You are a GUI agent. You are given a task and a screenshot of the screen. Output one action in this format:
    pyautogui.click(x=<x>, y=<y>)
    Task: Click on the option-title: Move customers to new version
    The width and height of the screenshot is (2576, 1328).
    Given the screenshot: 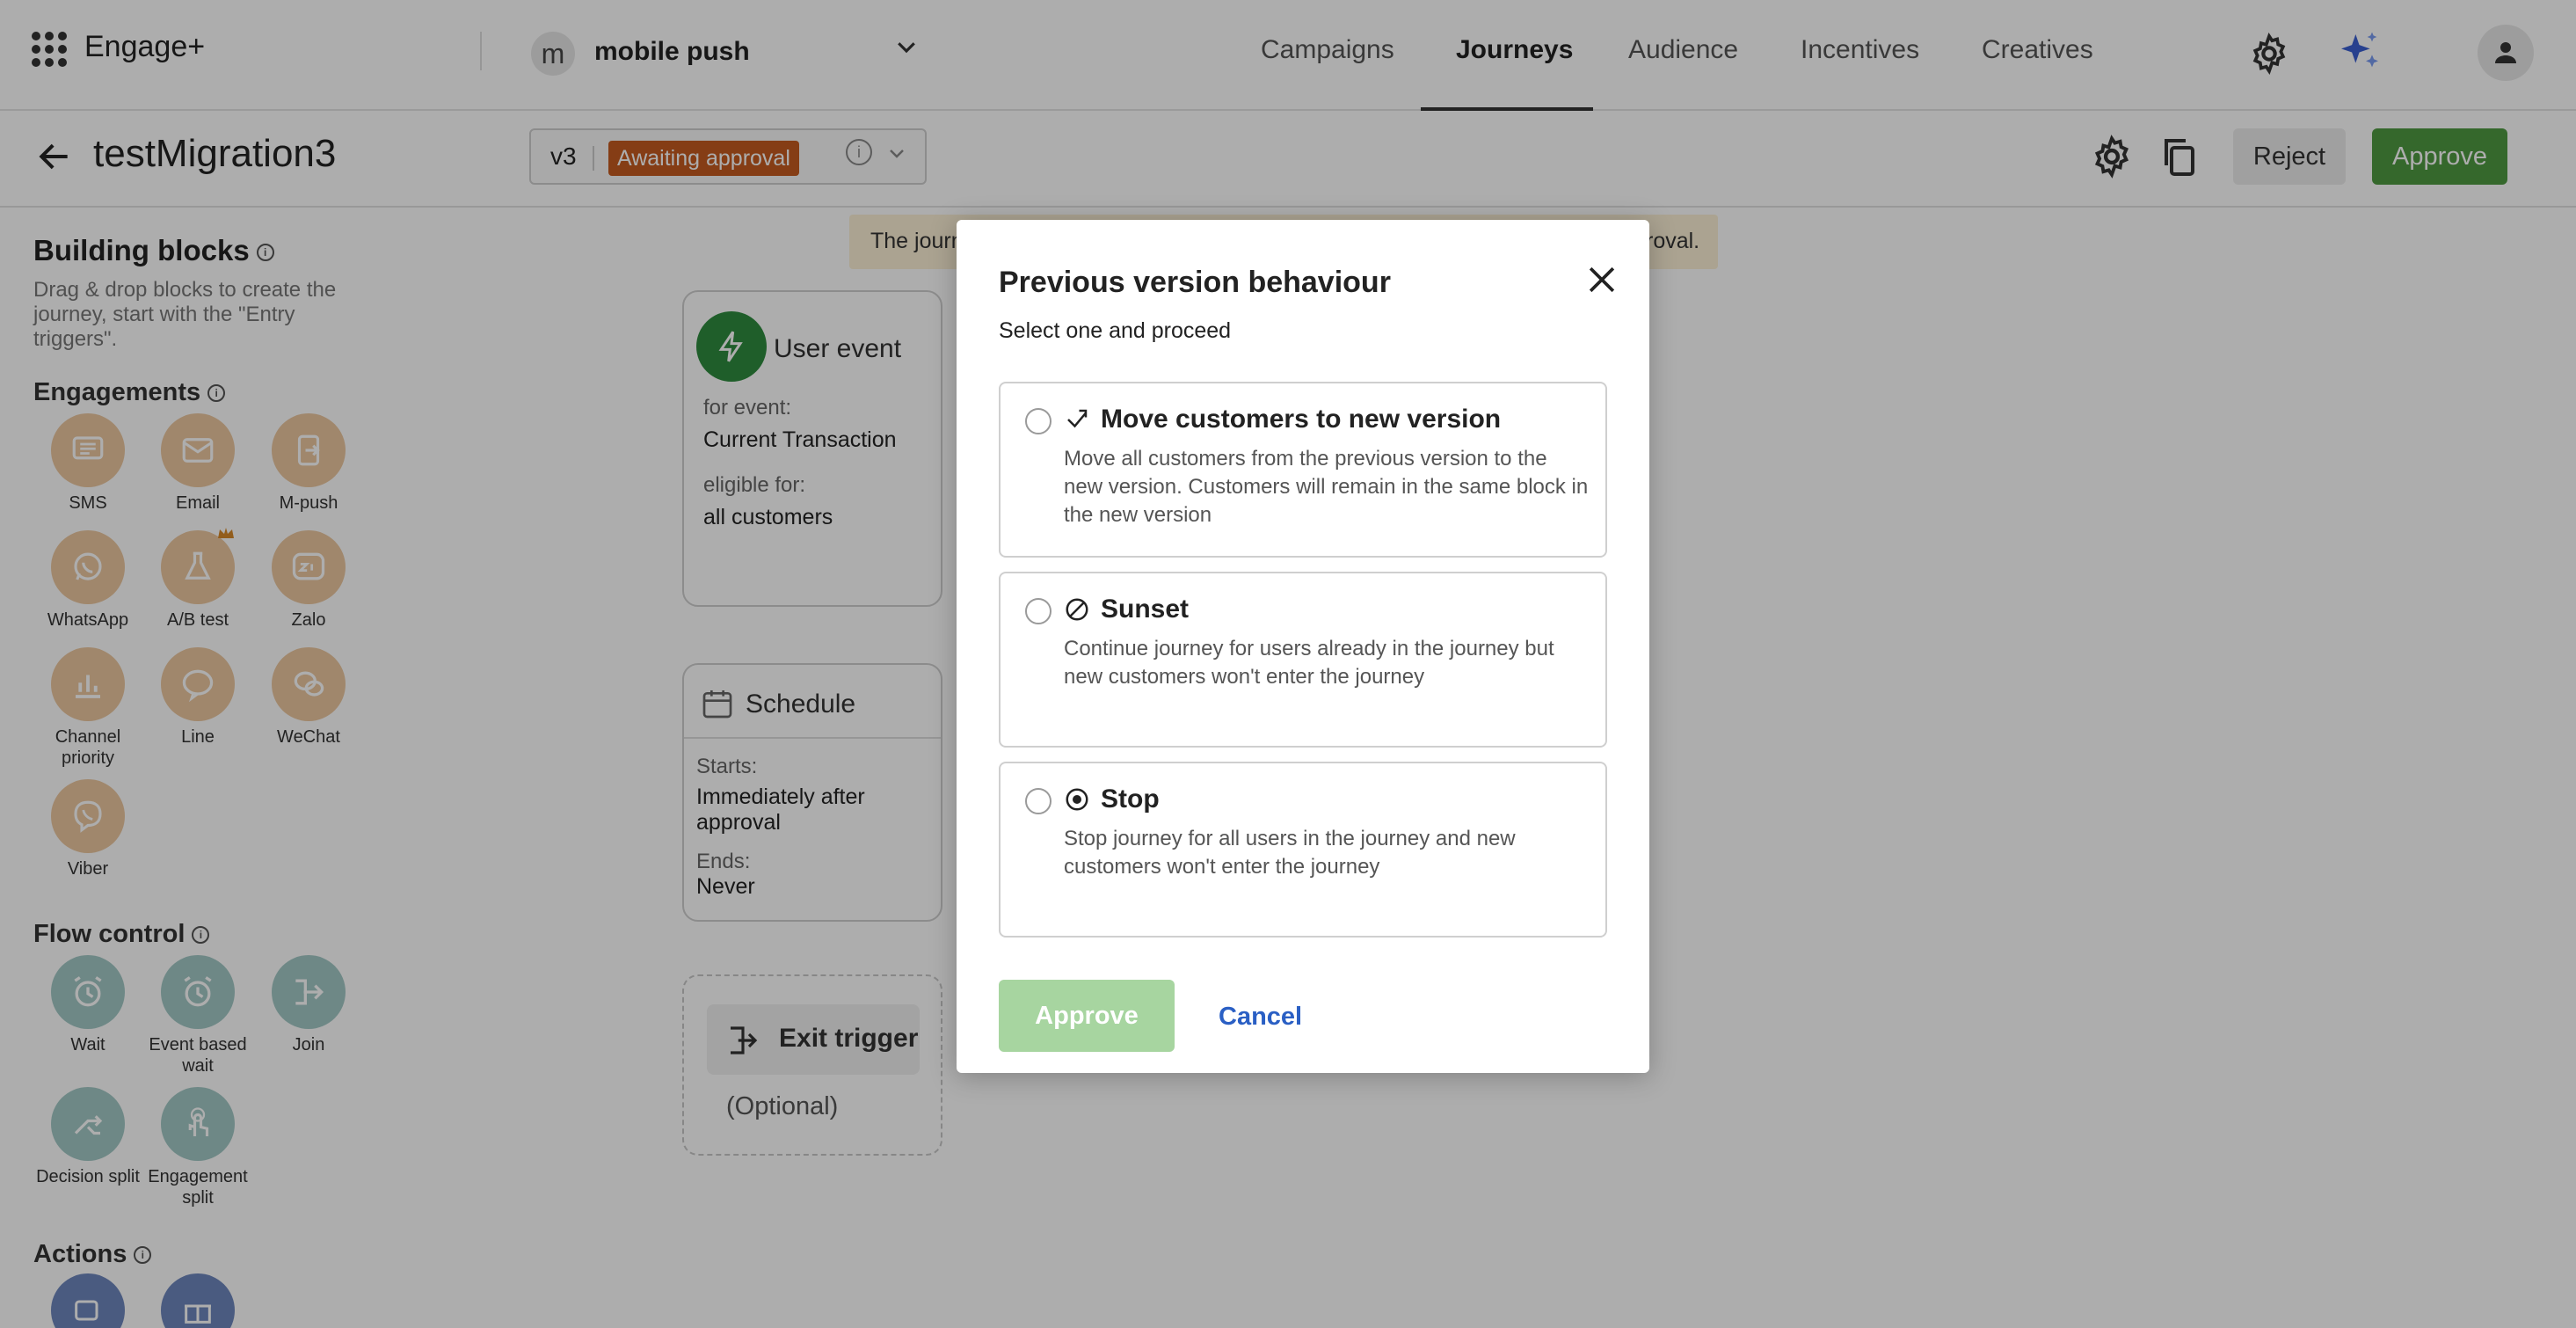 What is the action you would take?
    pyautogui.click(x=1301, y=419)
    